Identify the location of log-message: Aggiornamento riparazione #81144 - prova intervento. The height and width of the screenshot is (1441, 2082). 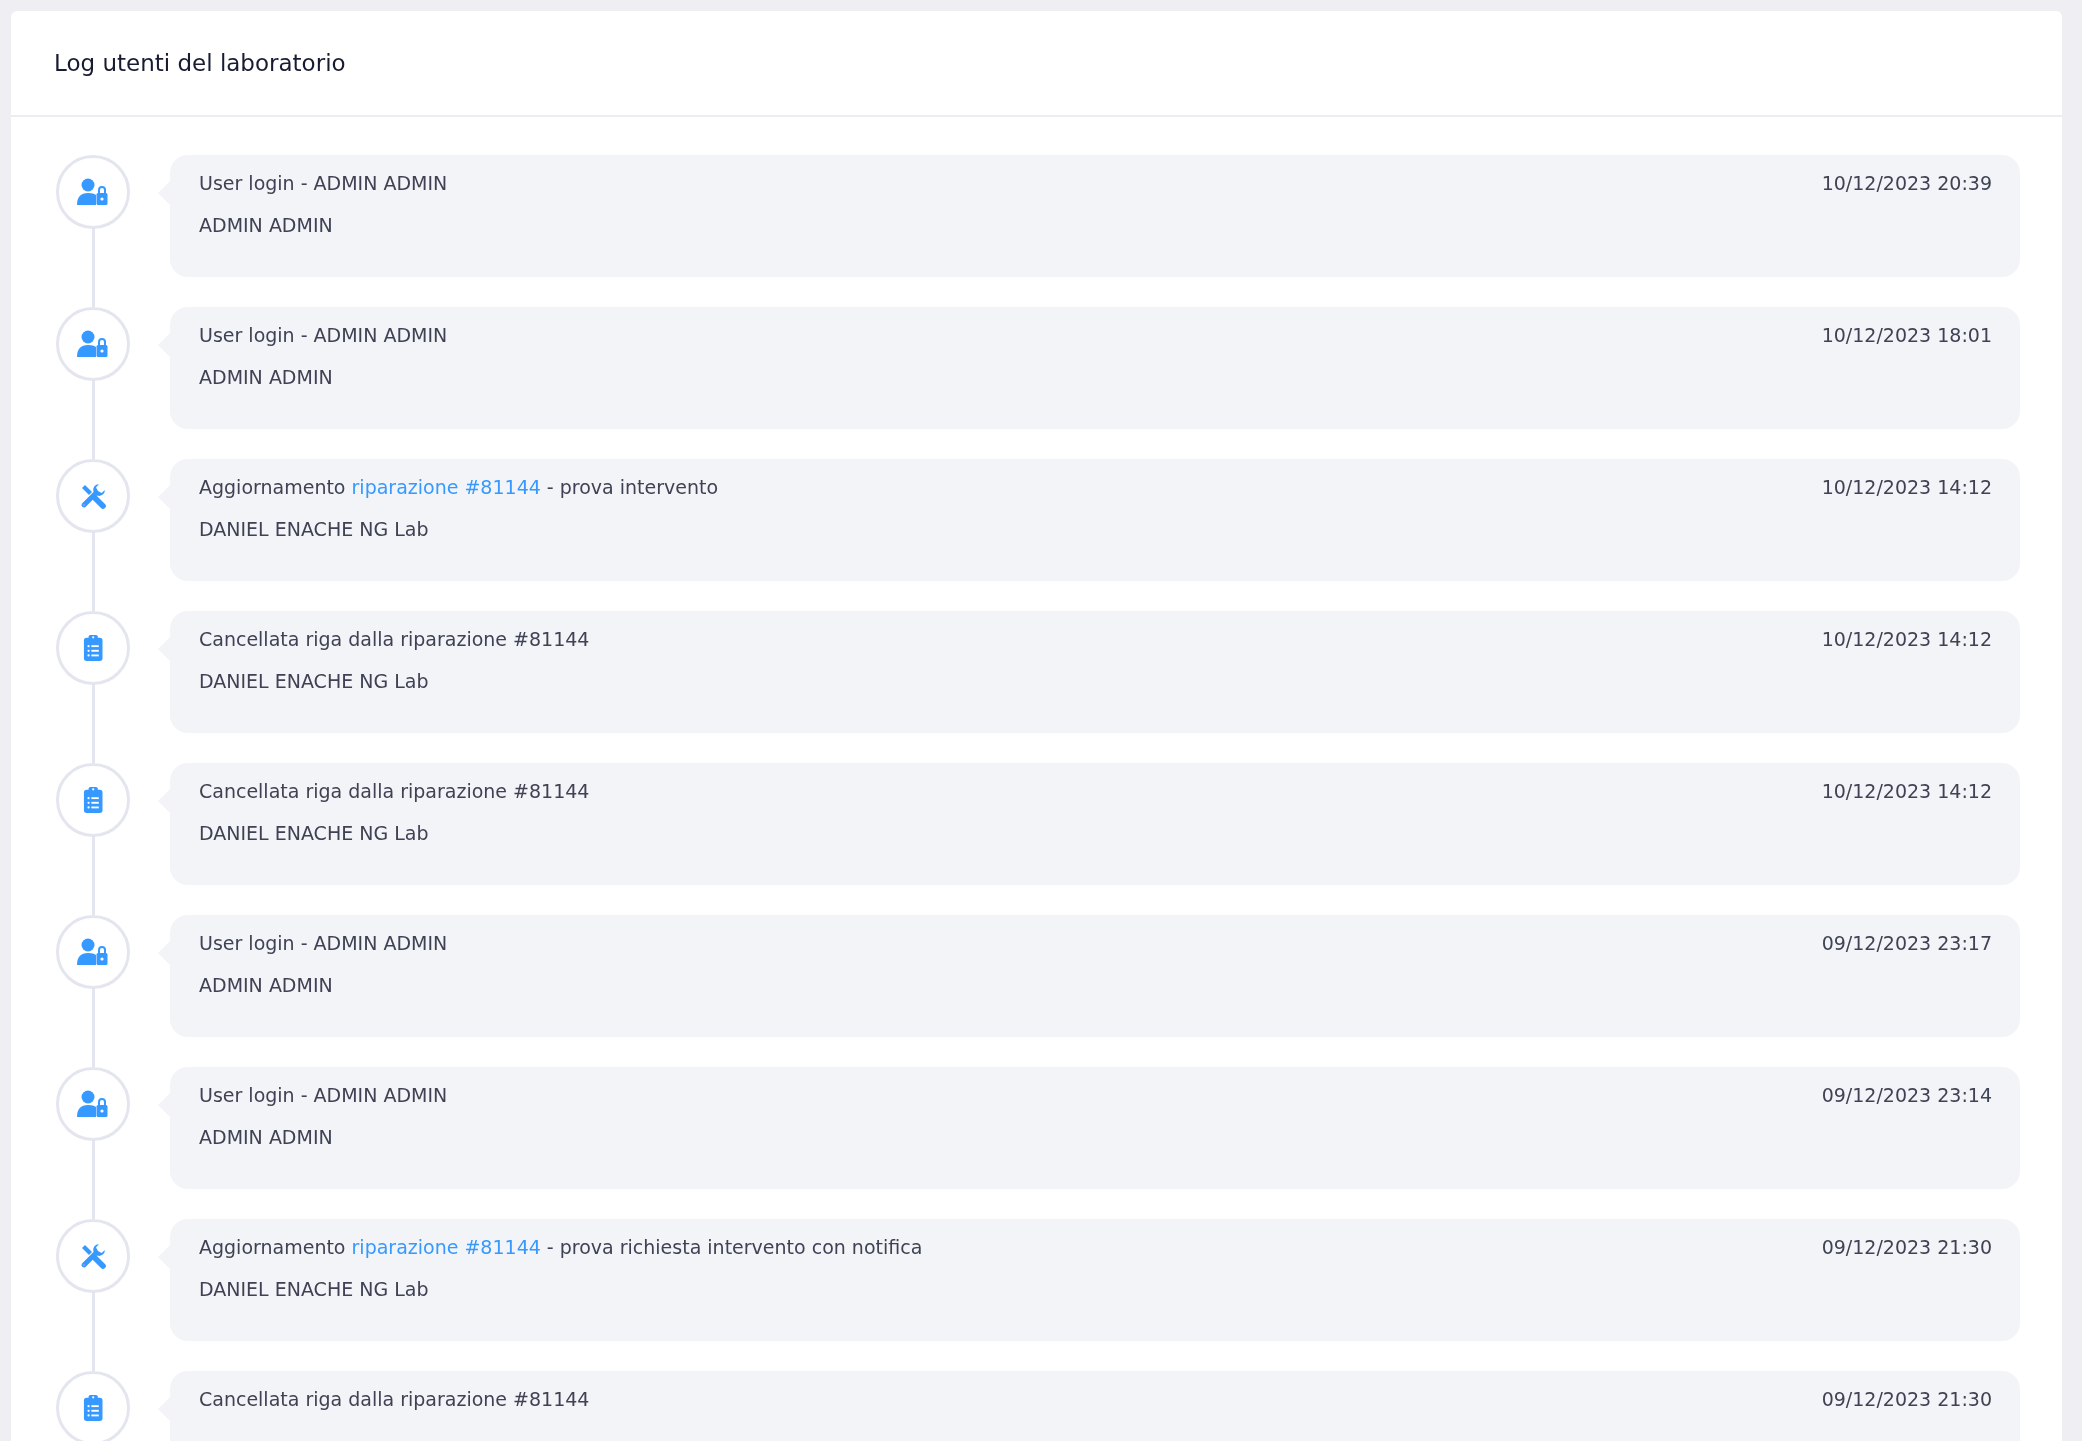
(459, 487).